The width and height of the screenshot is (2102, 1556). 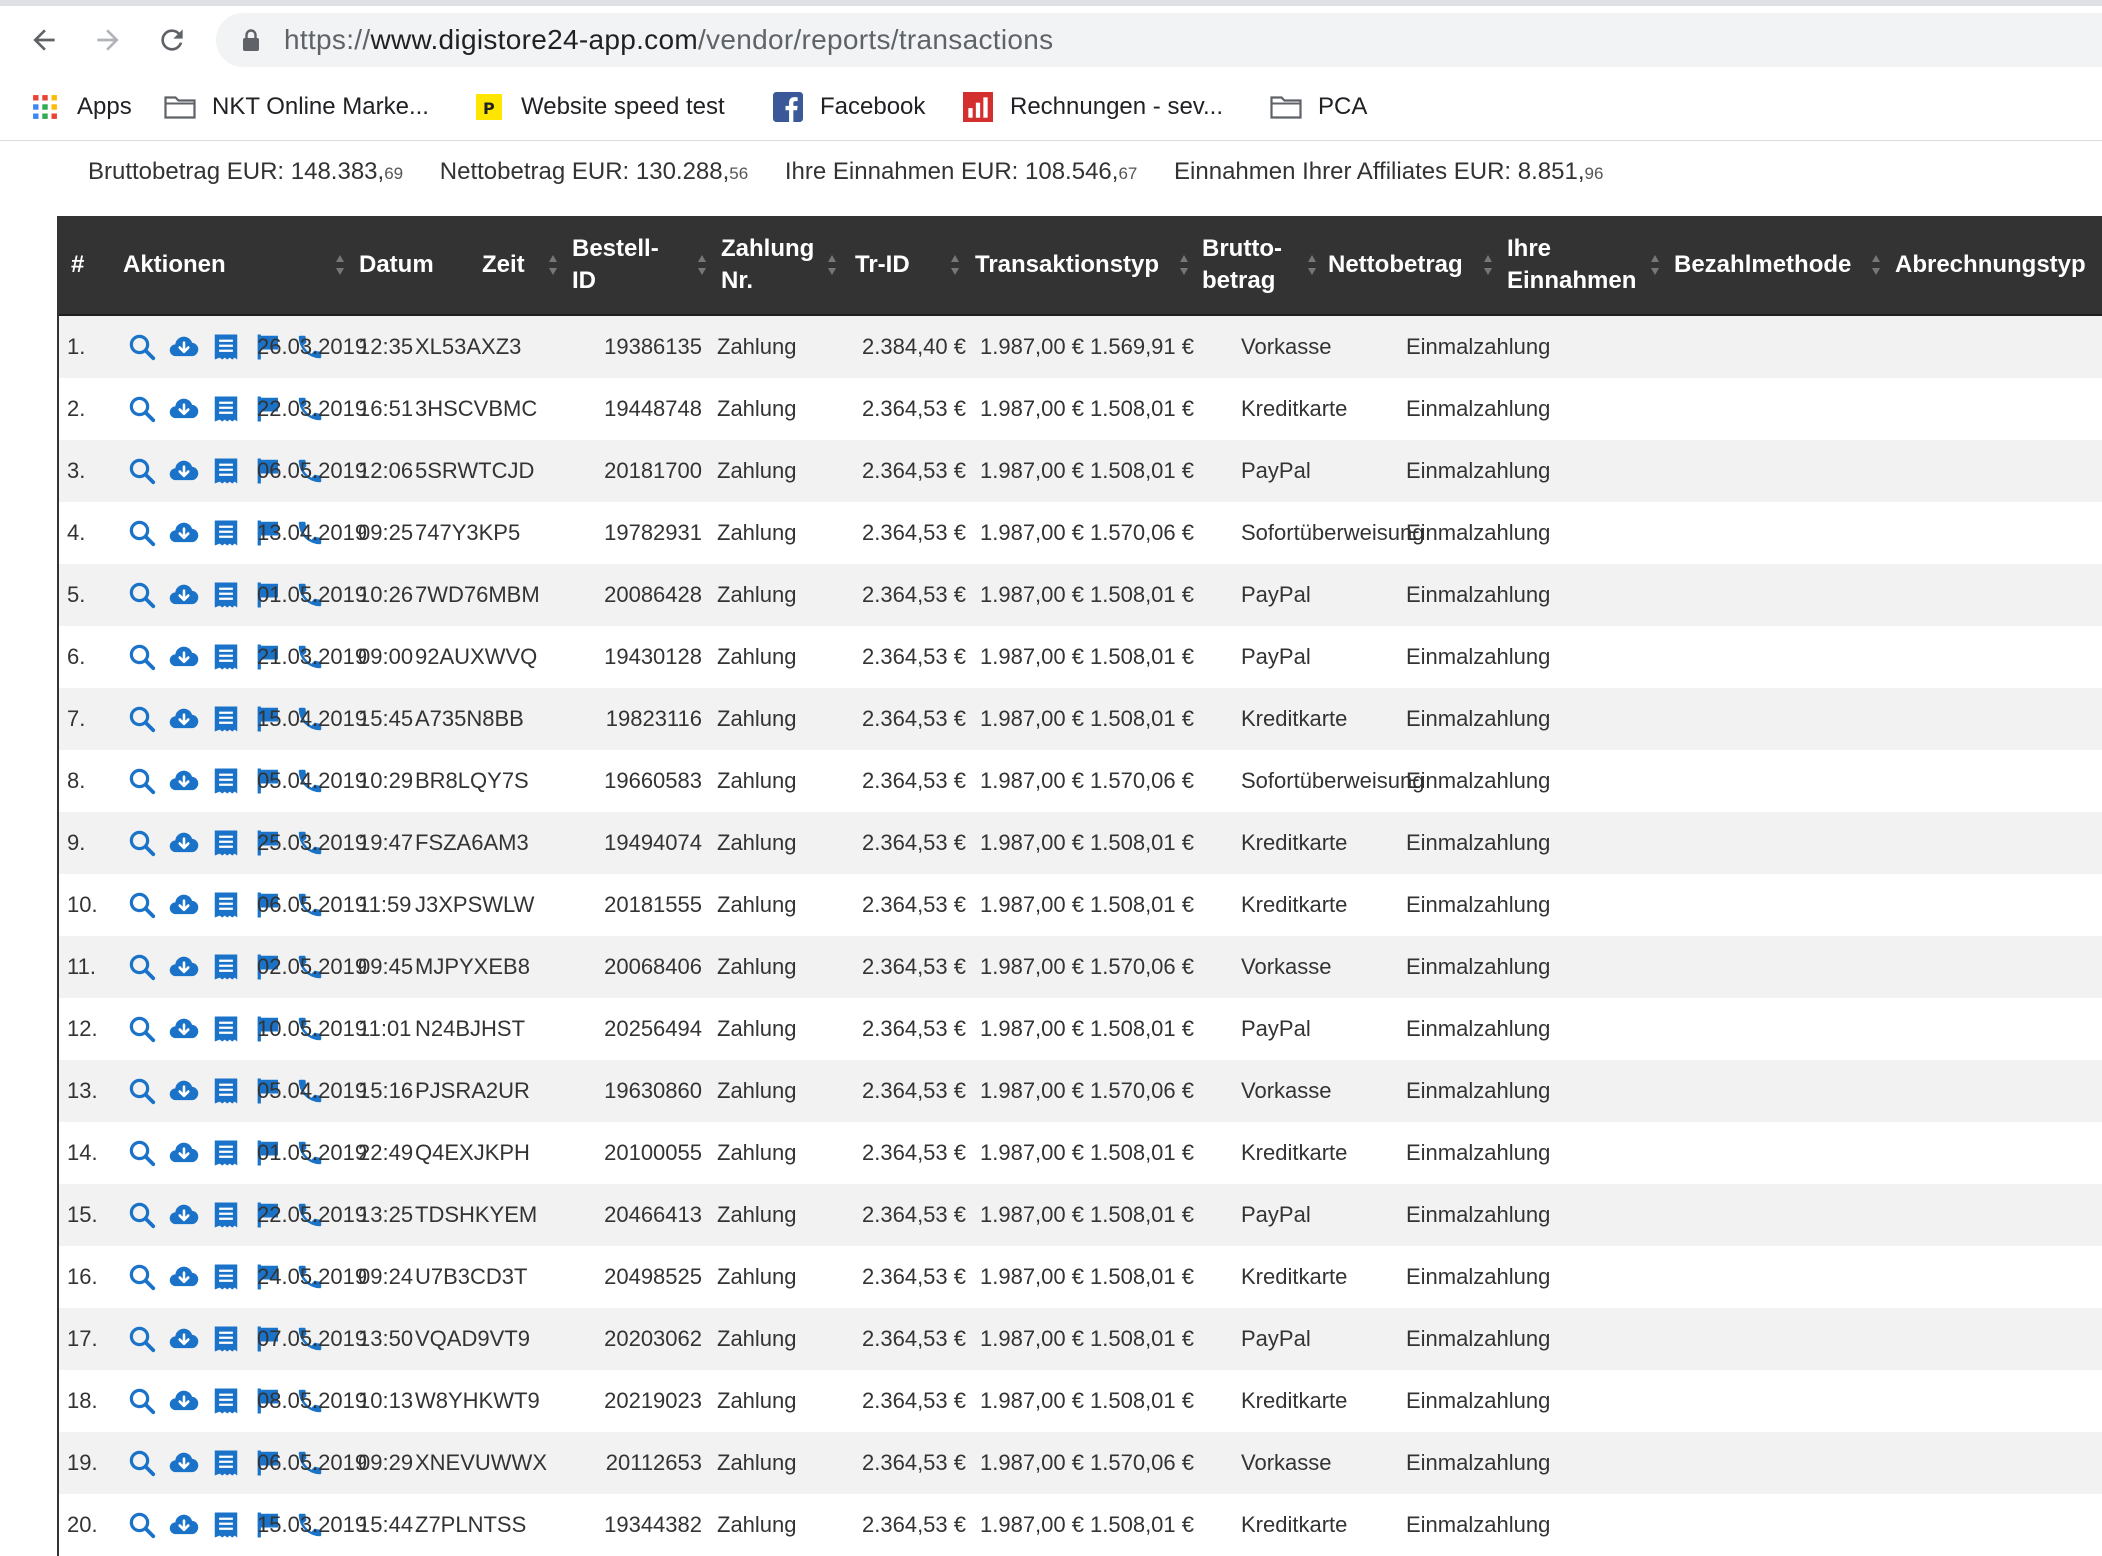 What do you see at coordinates (476, 409) in the screenshot?
I see `cell-bestell-id: 3HSCVBMC` at bounding box center [476, 409].